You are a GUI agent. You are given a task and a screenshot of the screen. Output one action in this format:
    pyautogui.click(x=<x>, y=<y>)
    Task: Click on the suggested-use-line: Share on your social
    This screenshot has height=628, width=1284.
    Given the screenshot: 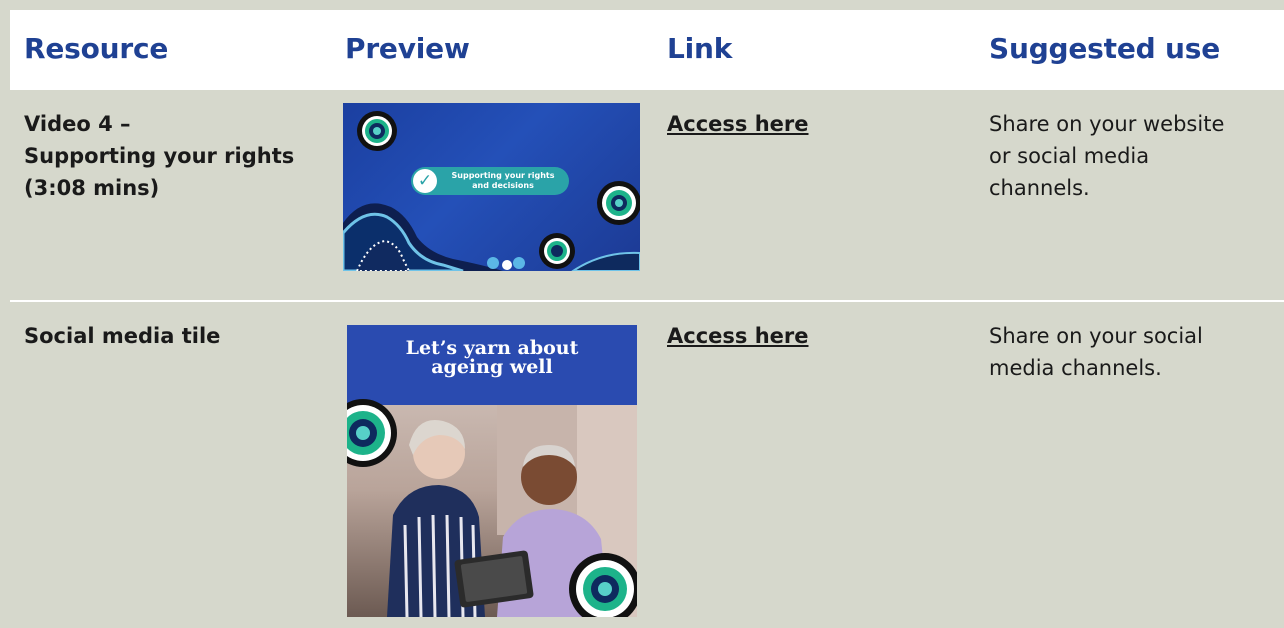 What is the action you would take?
    pyautogui.click(x=1096, y=336)
    